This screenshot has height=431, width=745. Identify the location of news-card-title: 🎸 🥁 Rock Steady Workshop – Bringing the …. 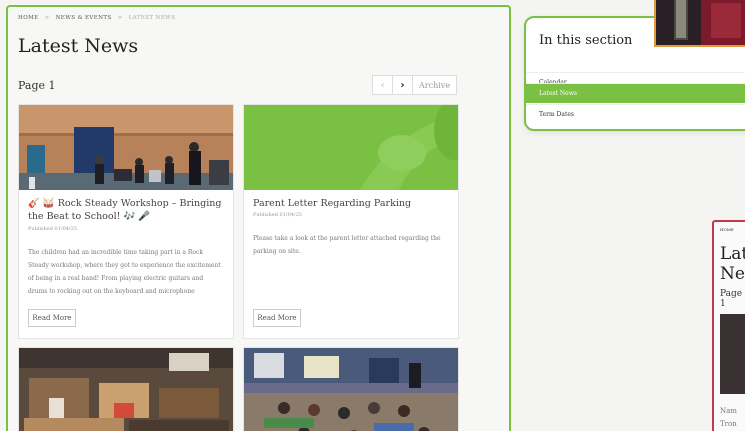
(125, 210).